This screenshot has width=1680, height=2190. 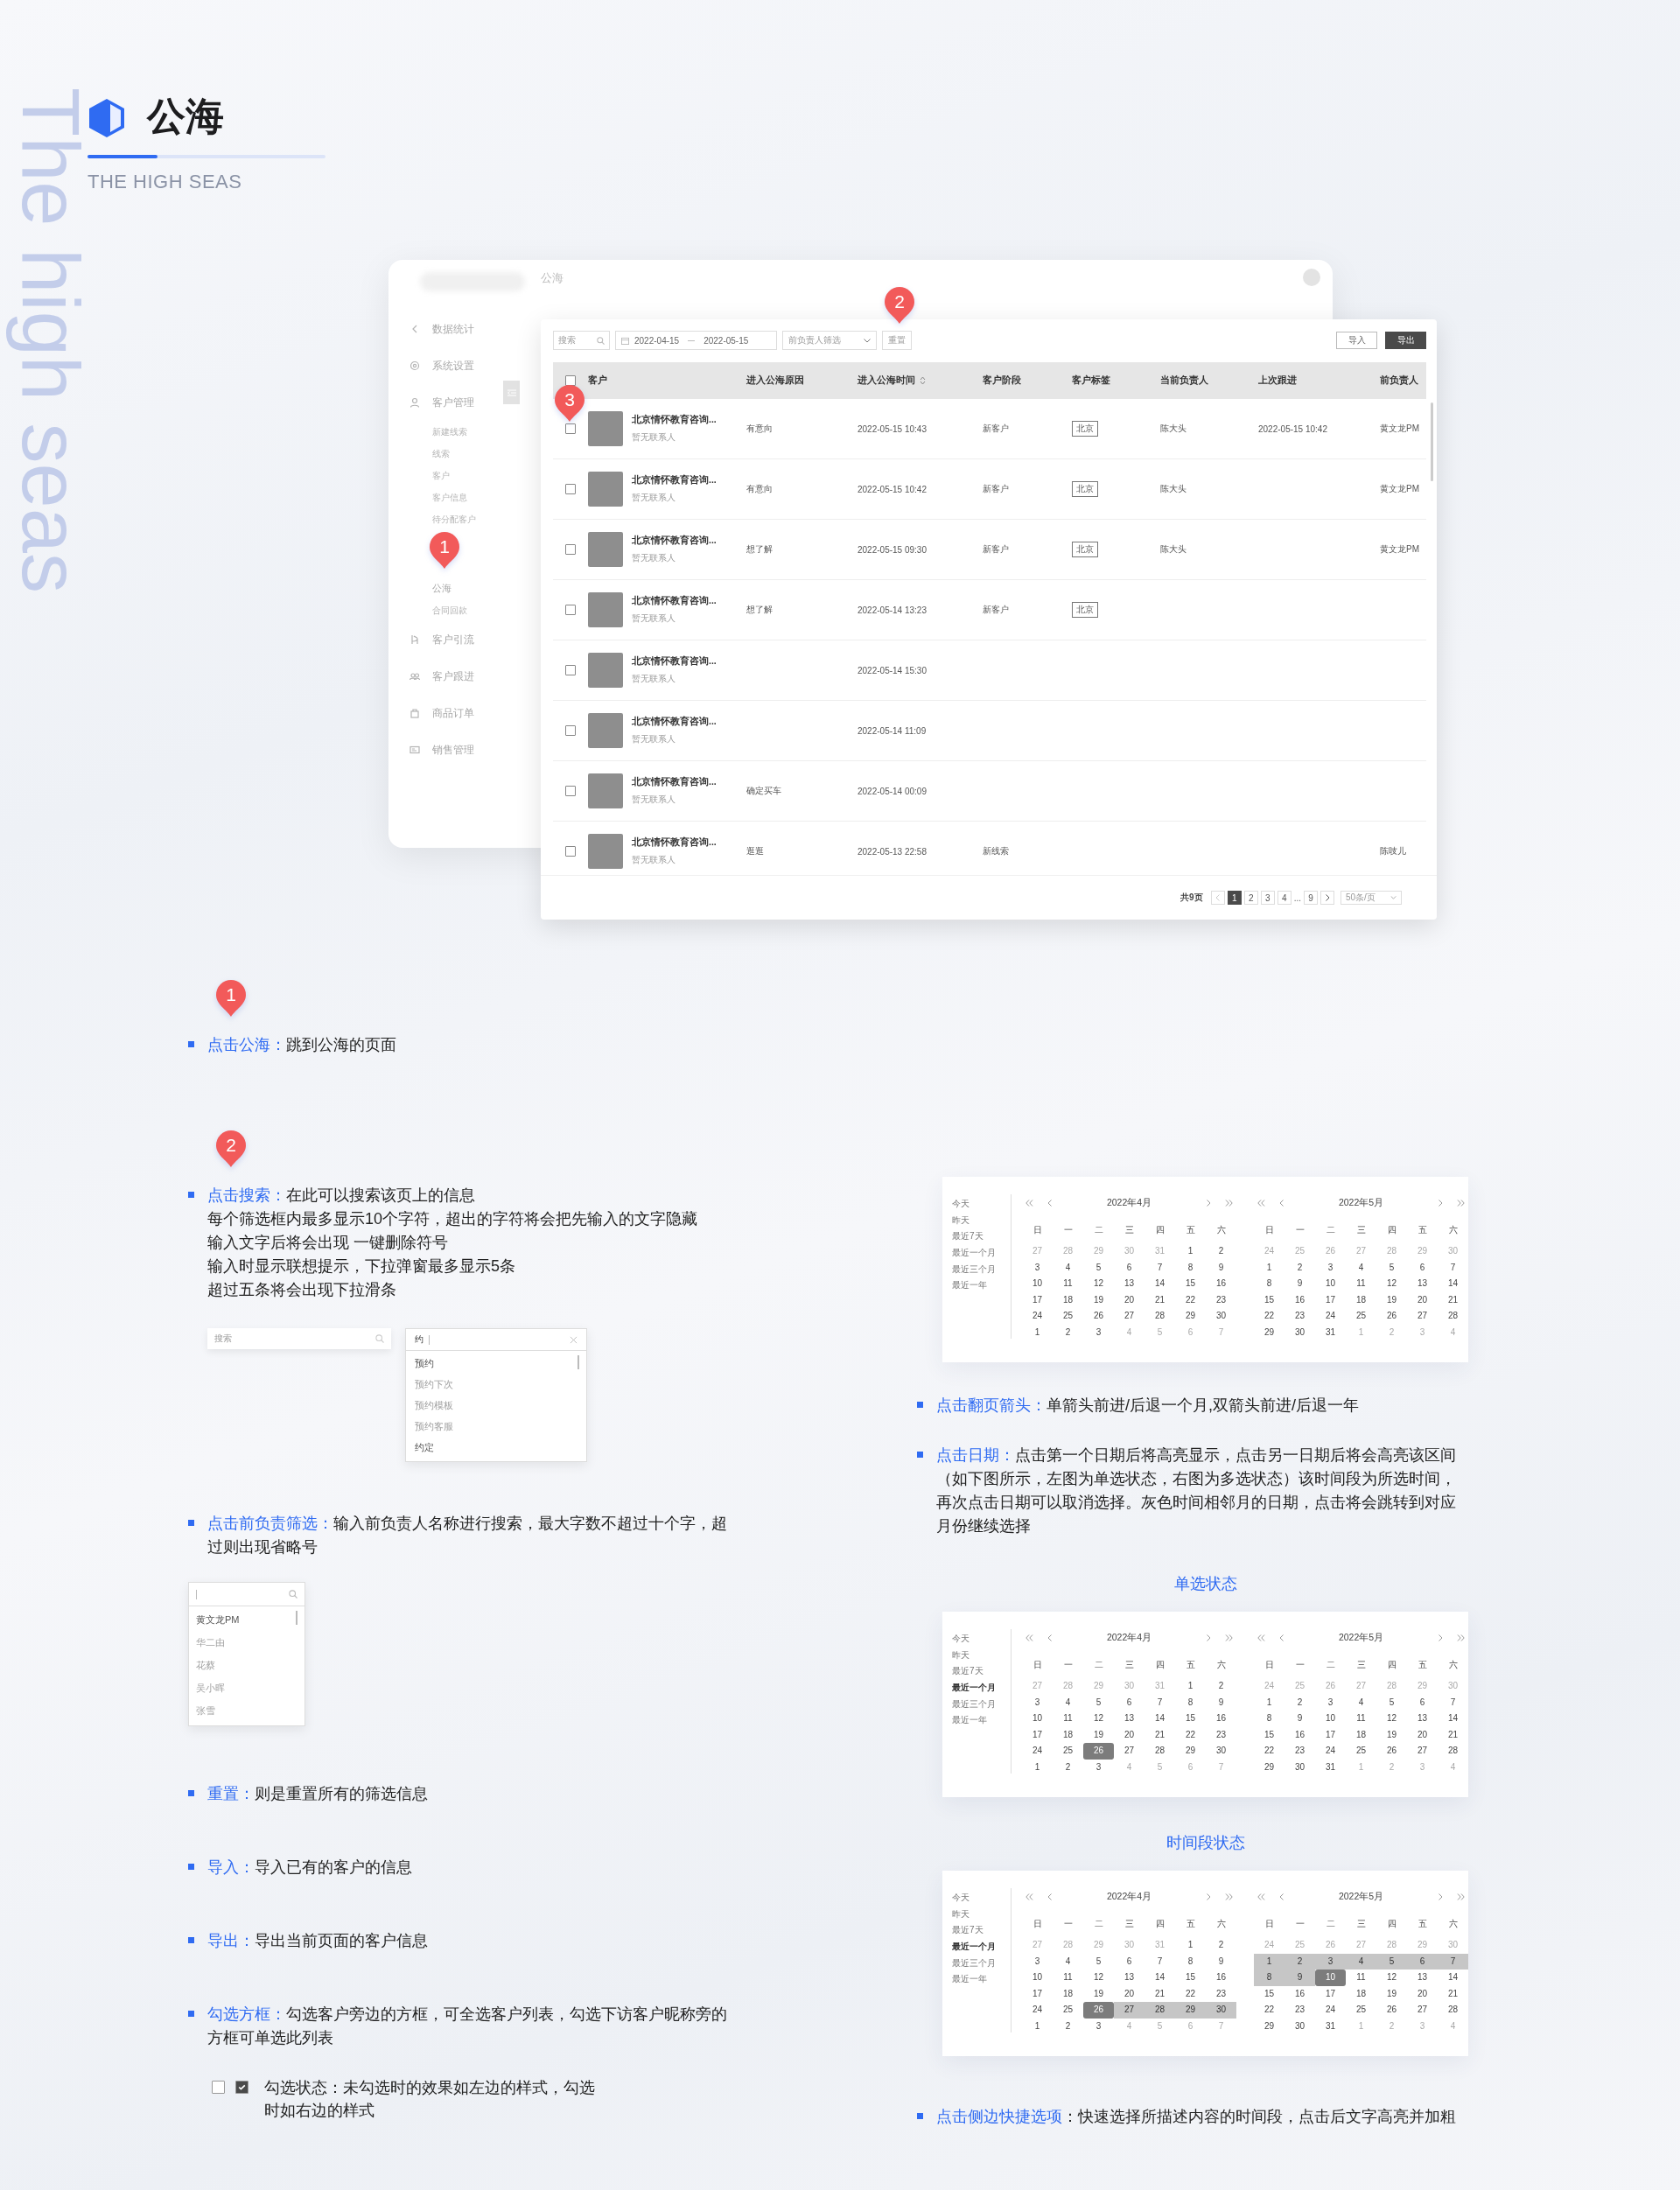 I want to click on shortcut-option: 最近一个月, so click(x=974, y=1947).